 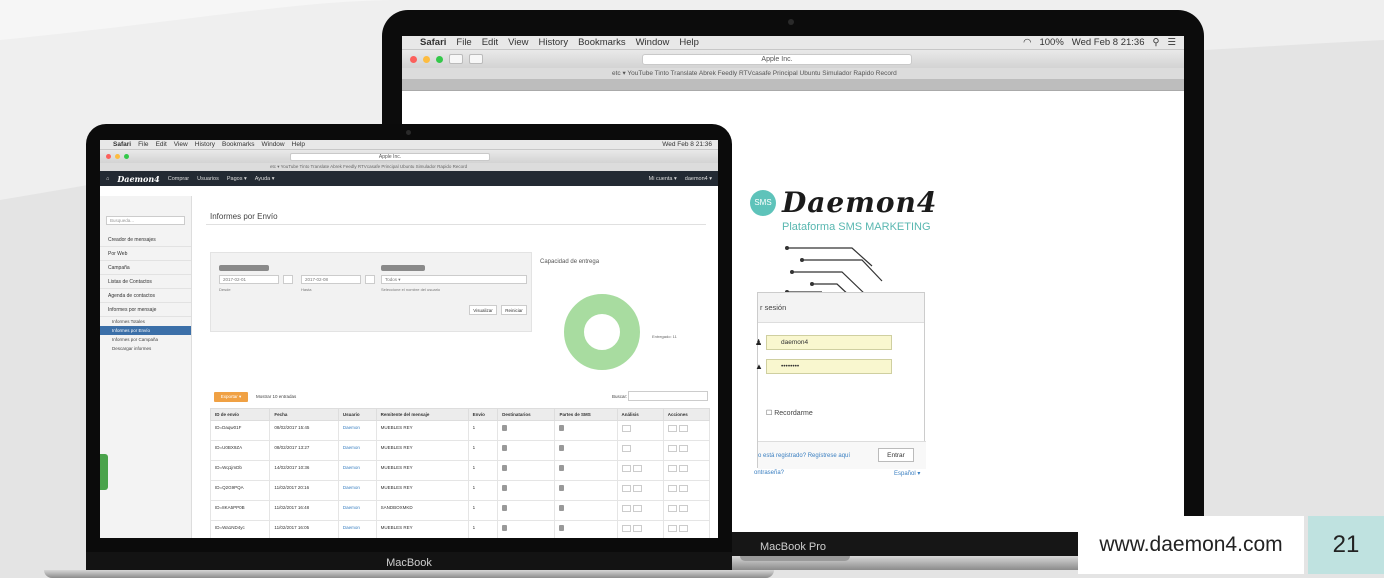 What do you see at coordinates (668, 396) in the screenshot?
I see `table-search-input` at bounding box center [668, 396].